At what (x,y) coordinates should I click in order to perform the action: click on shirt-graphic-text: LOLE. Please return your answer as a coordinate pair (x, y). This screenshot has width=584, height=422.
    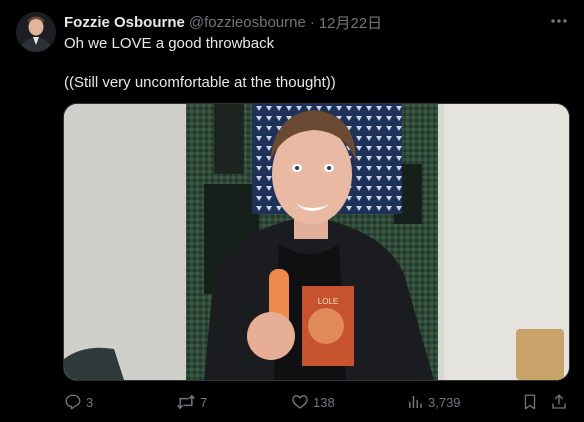
    Looking at the image, I should click on (328, 301).